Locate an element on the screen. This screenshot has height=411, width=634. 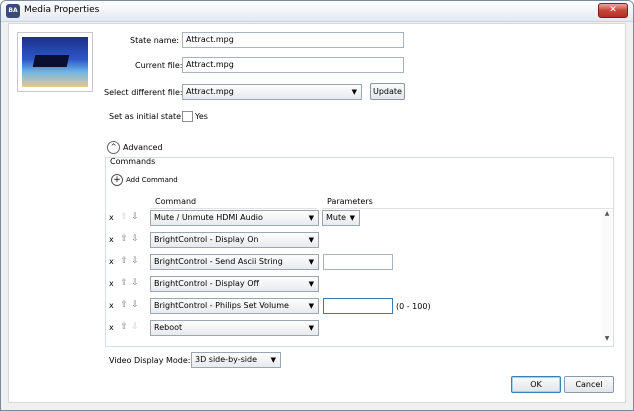
add-command-icon: + is located at coordinates (117, 180).